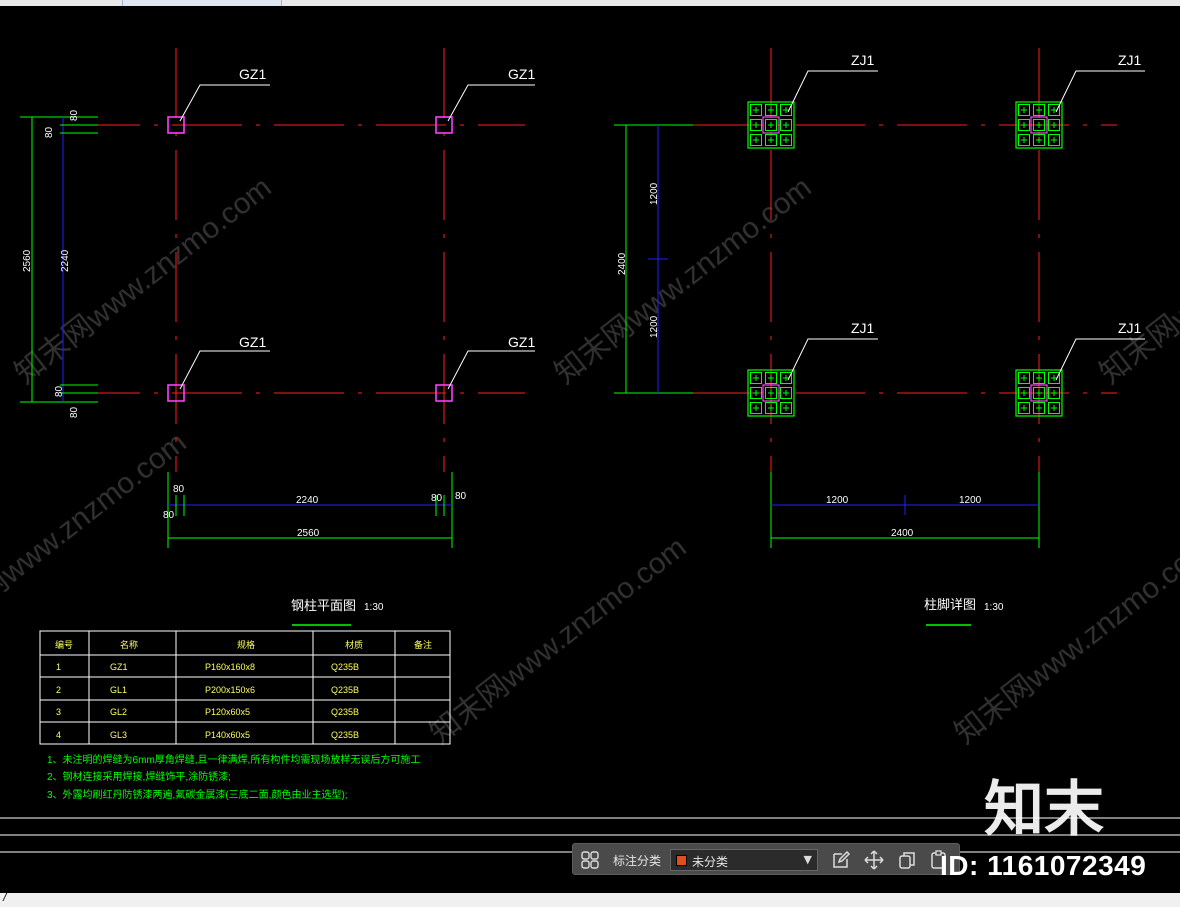 Image resolution: width=1180 pixels, height=907 pixels. I want to click on category-select: 未分类 ▼, so click(744, 860).